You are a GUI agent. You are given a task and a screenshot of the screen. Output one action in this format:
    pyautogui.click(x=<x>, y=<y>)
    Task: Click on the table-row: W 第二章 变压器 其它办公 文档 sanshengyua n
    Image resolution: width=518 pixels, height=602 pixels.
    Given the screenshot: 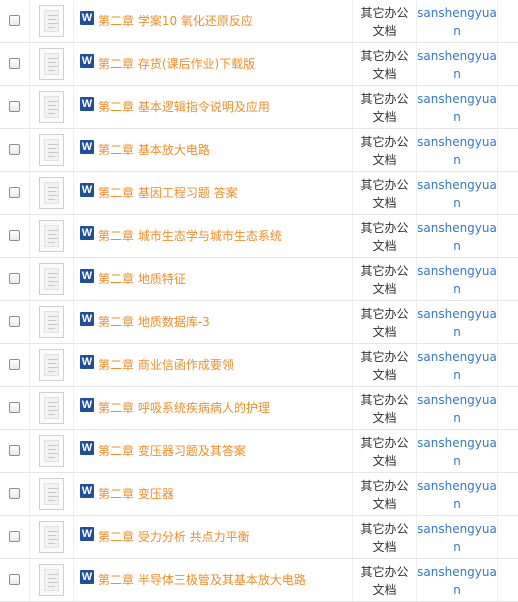 What is the action you would take?
    pyautogui.click(x=259, y=494)
    